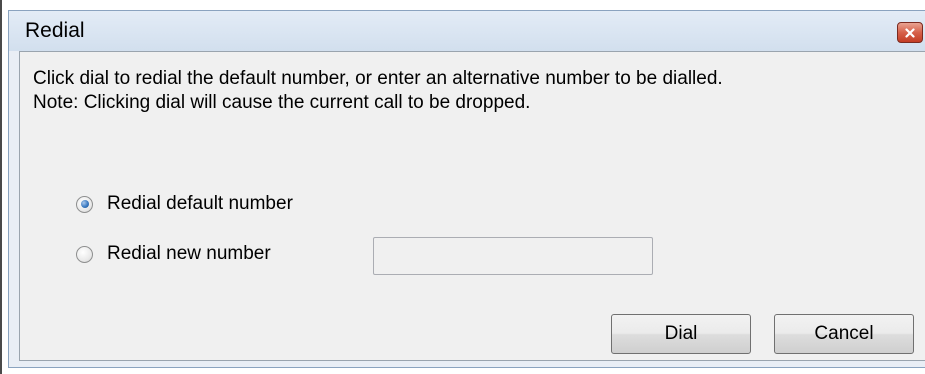 This screenshot has width=925, height=374. I want to click on dial-button: Dial, so click(681, 334).